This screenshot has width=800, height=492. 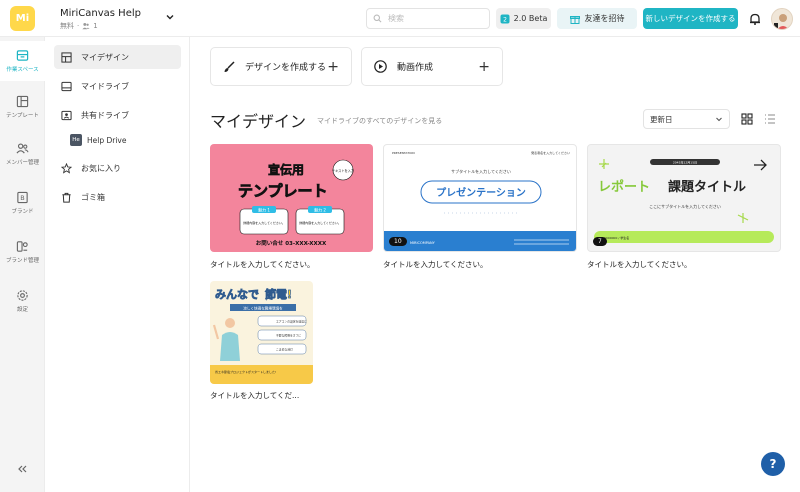 What do you see at coordinates (86, 26) in the screenshot?
I see `member-icon` at bounding box center [86, 26].